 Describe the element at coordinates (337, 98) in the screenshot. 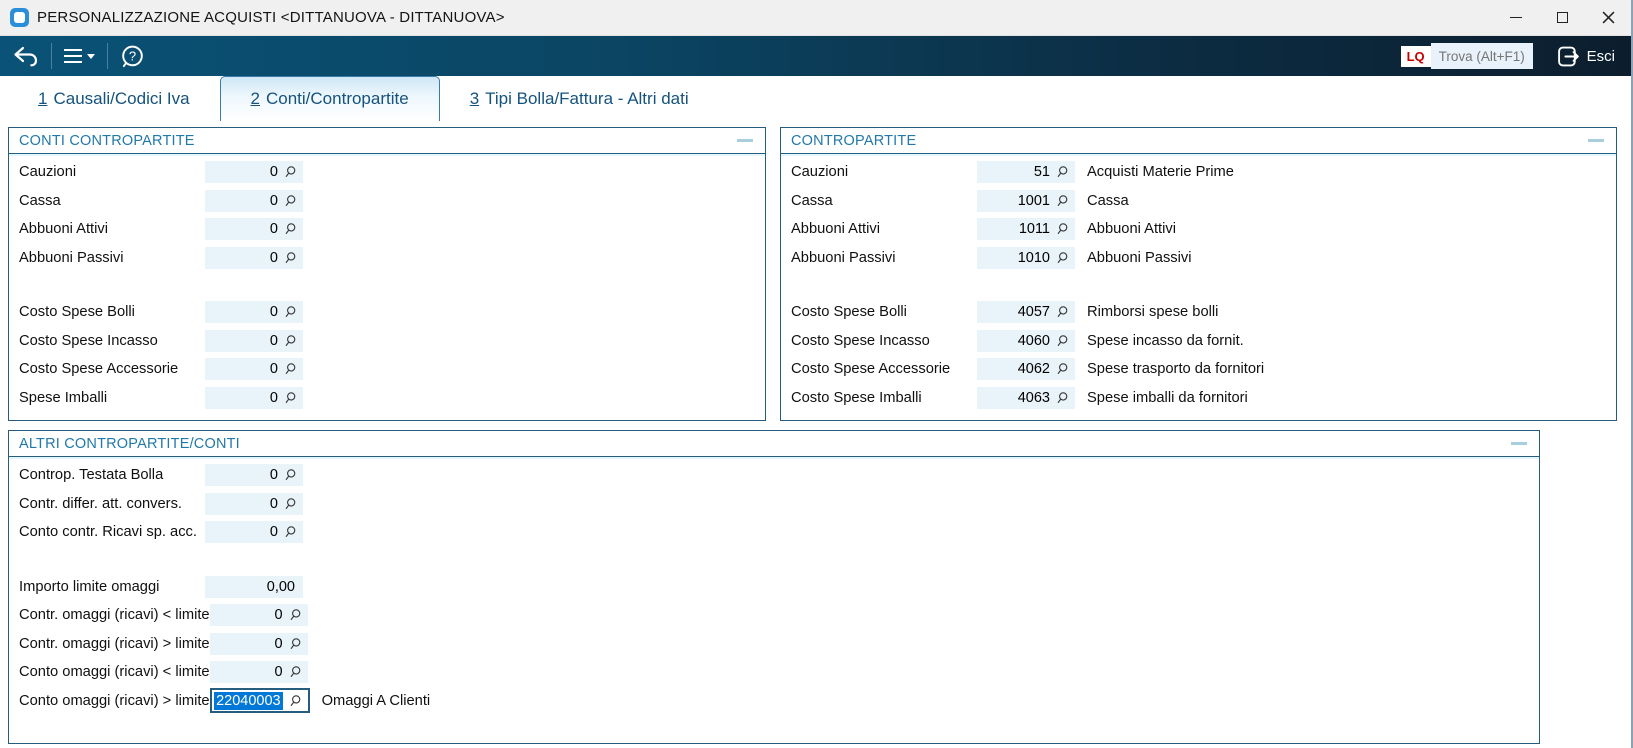

I see `tab-label: Conti/Contropartite` at that location.